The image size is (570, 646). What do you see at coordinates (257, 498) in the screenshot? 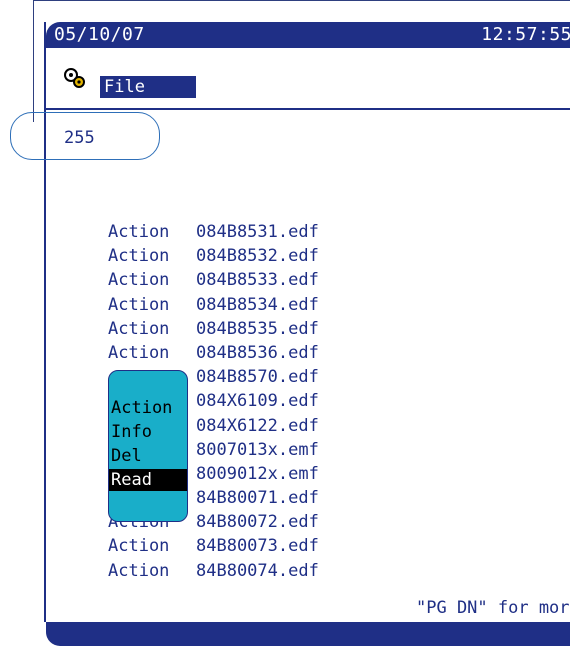
I see `file-name: 84B80071.edf` at bounding box center [257, 498].